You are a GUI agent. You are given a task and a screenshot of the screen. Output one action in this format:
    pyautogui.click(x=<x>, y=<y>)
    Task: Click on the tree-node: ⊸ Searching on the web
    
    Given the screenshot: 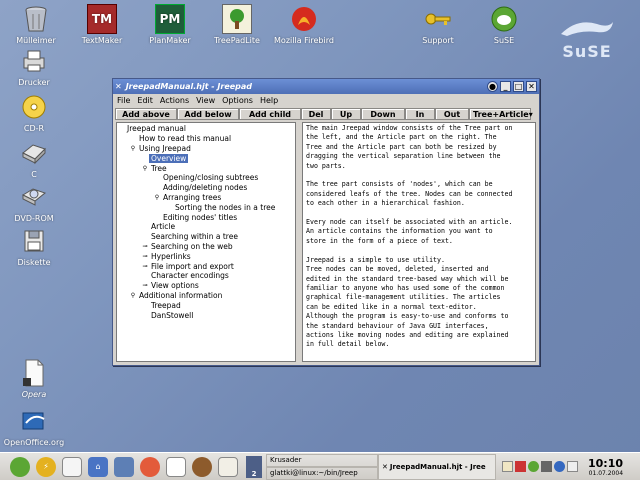 What is the action you would take?
    pyautogui.click(x=206, y=247)
    